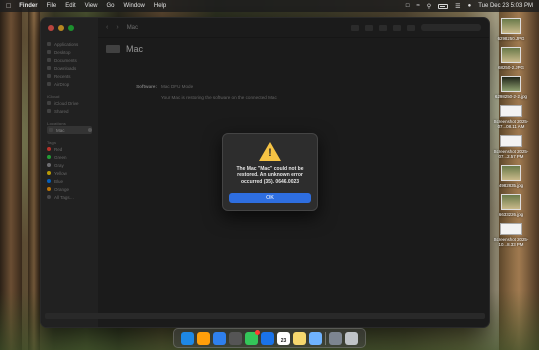 The height and width of the screenshot is (350, 539). I want to click on launchpad-app-icon, so click(203, 338).